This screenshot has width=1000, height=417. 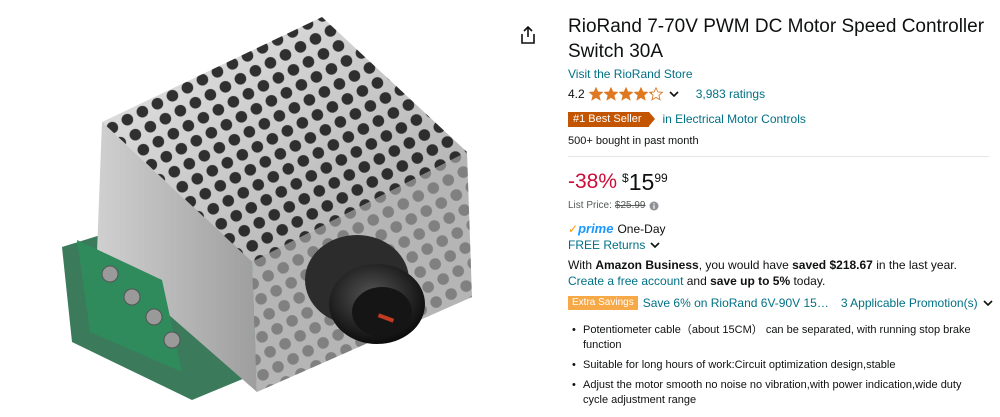 I want to click on price-row: -38% $ 15 99, so click(x=780, y=182).